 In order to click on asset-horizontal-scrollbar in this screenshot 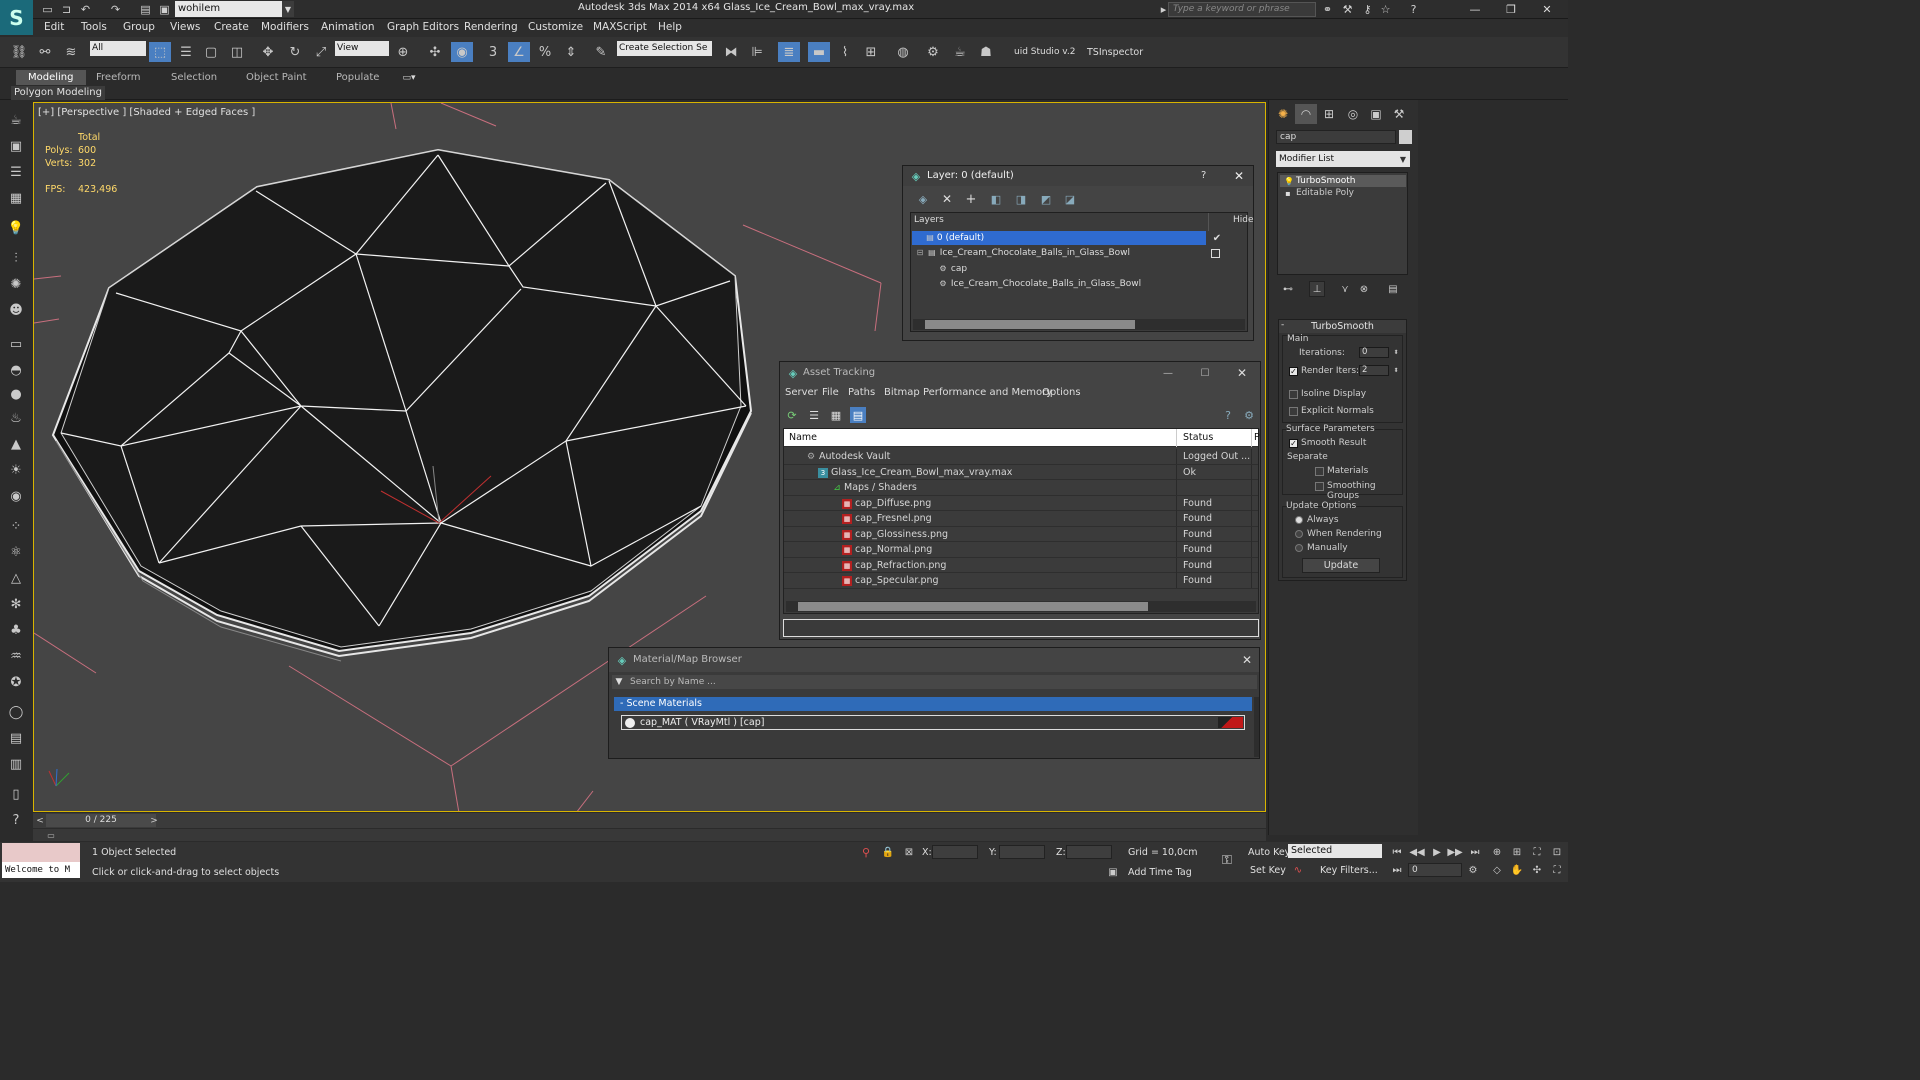, I will do `click(1021, 606)`.